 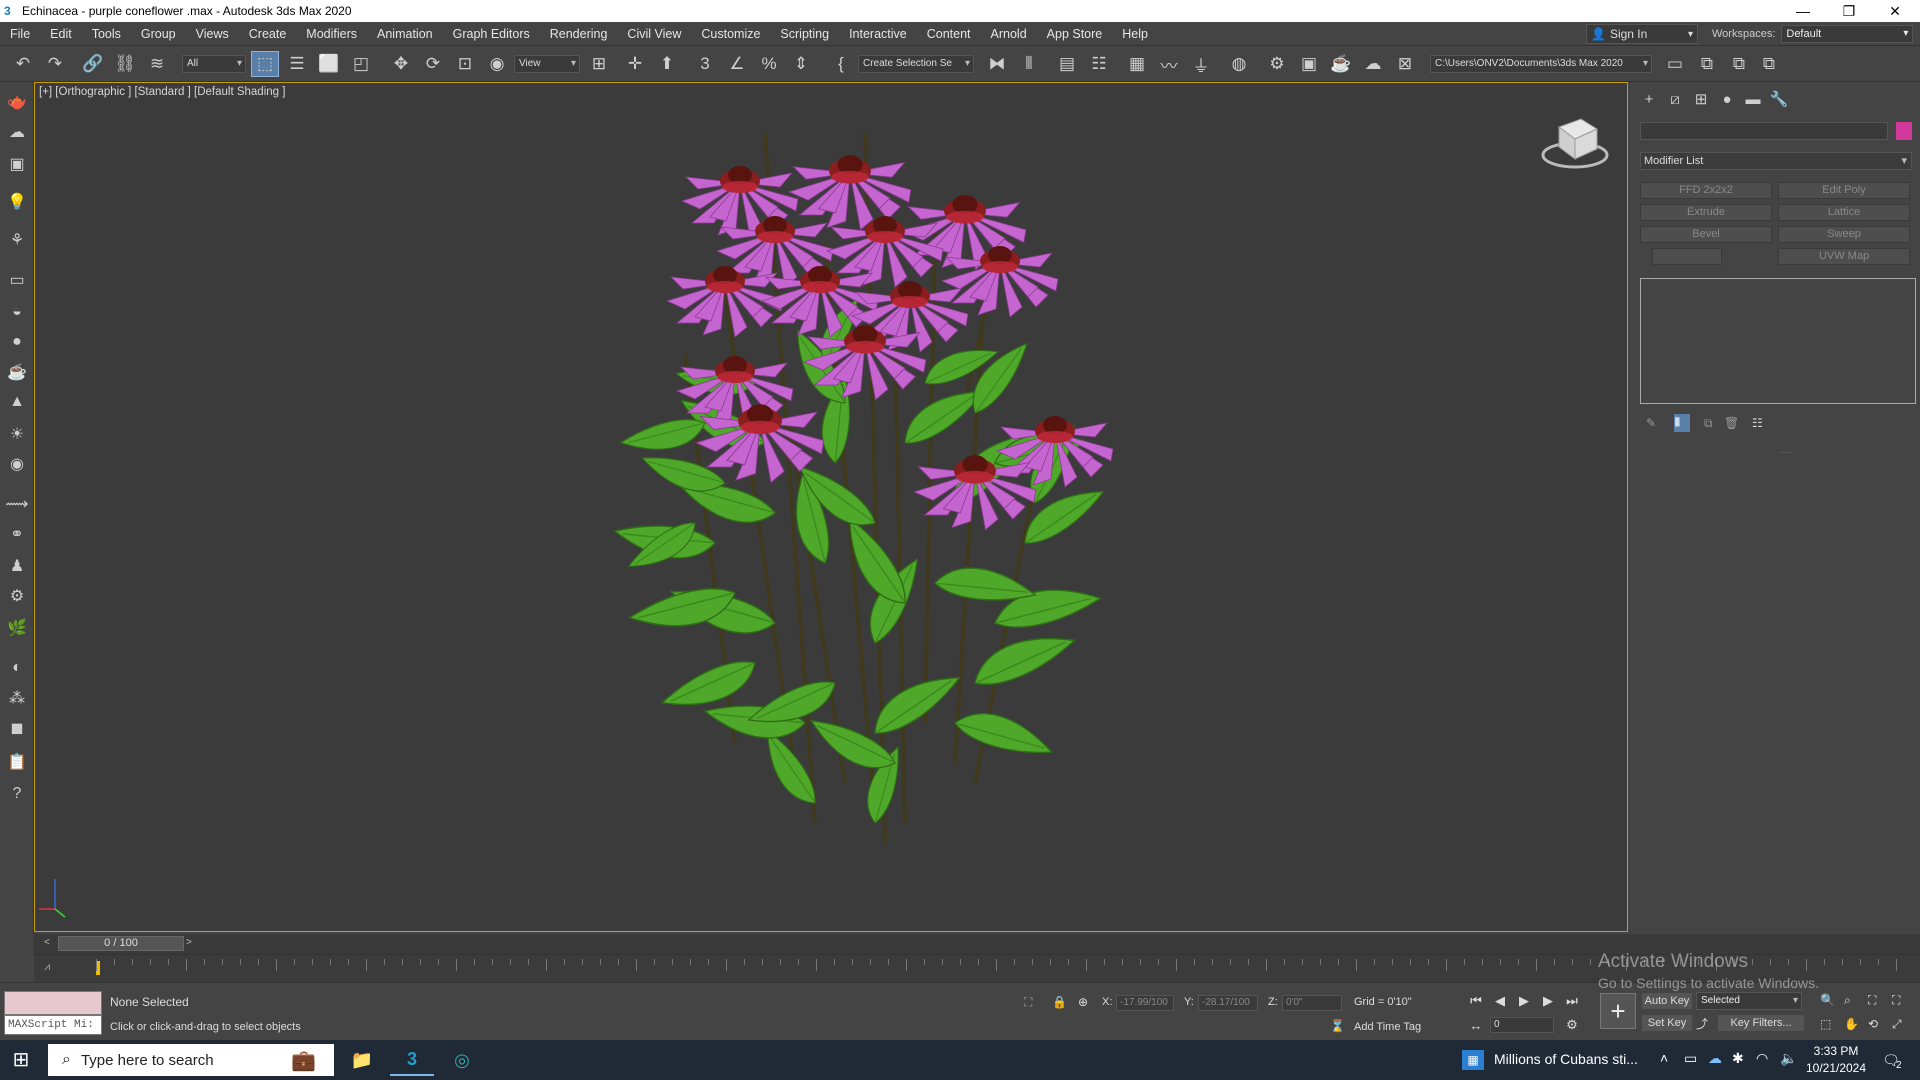 What do you see at coordinates (997, 64) in the screenshot?
I see `mirror-icon: ⧓` at bounding box center [997, 64].